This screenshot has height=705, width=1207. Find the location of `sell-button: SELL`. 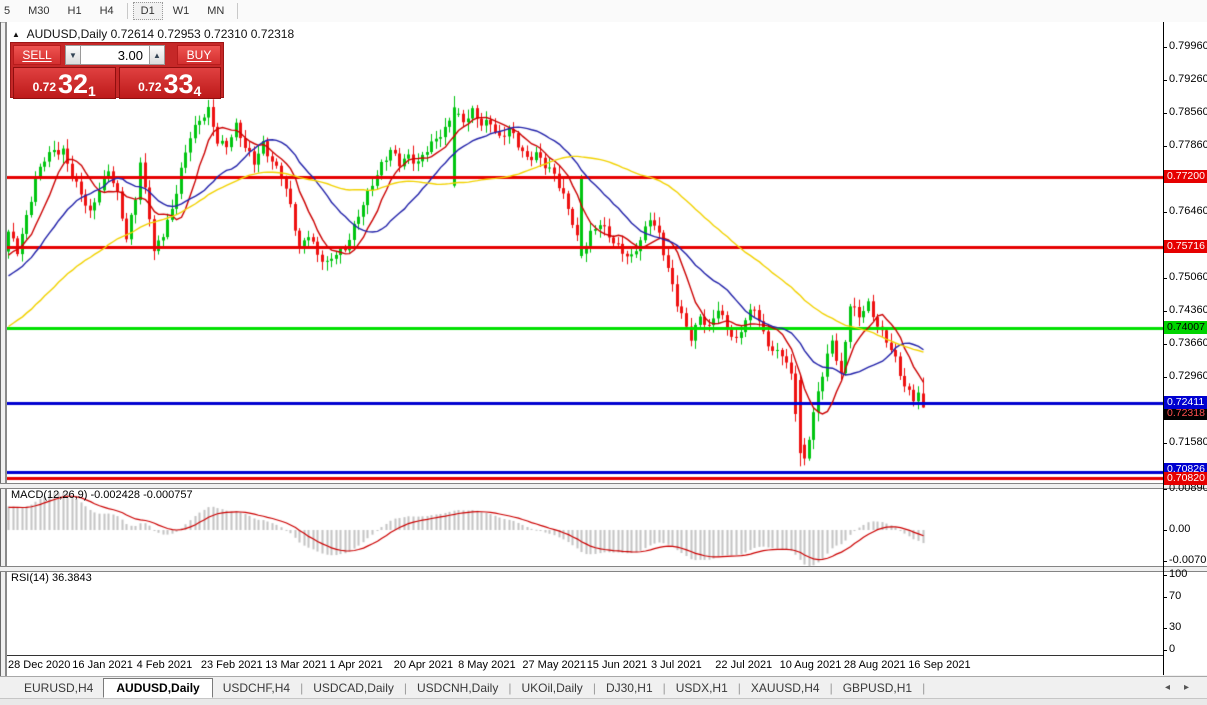

sell-button: SELL is located at coordinates (37, 55).